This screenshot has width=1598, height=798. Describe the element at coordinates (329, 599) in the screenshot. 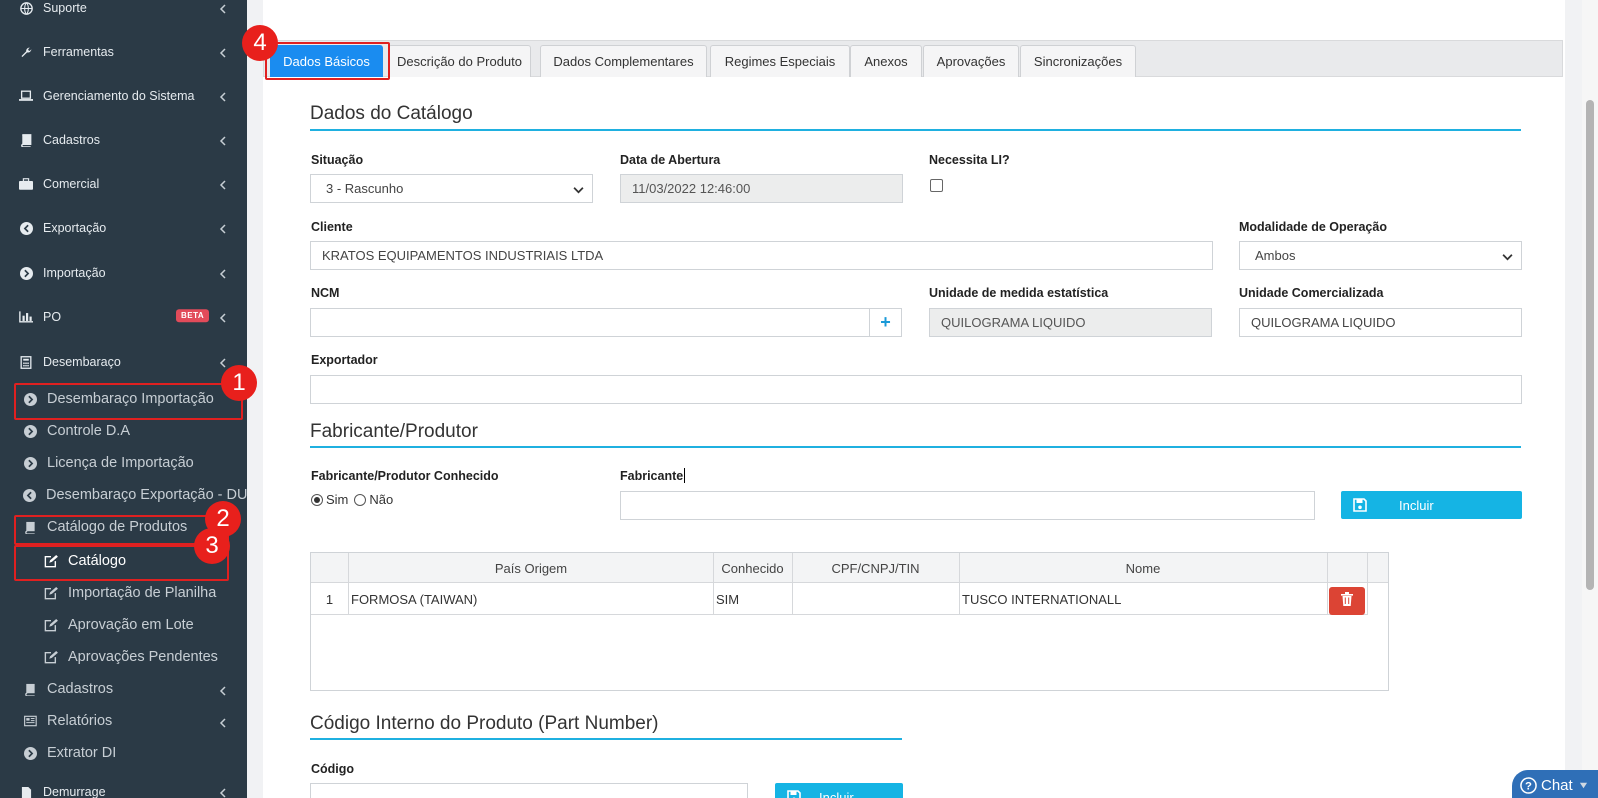

I see `row-number: 1` at that location.